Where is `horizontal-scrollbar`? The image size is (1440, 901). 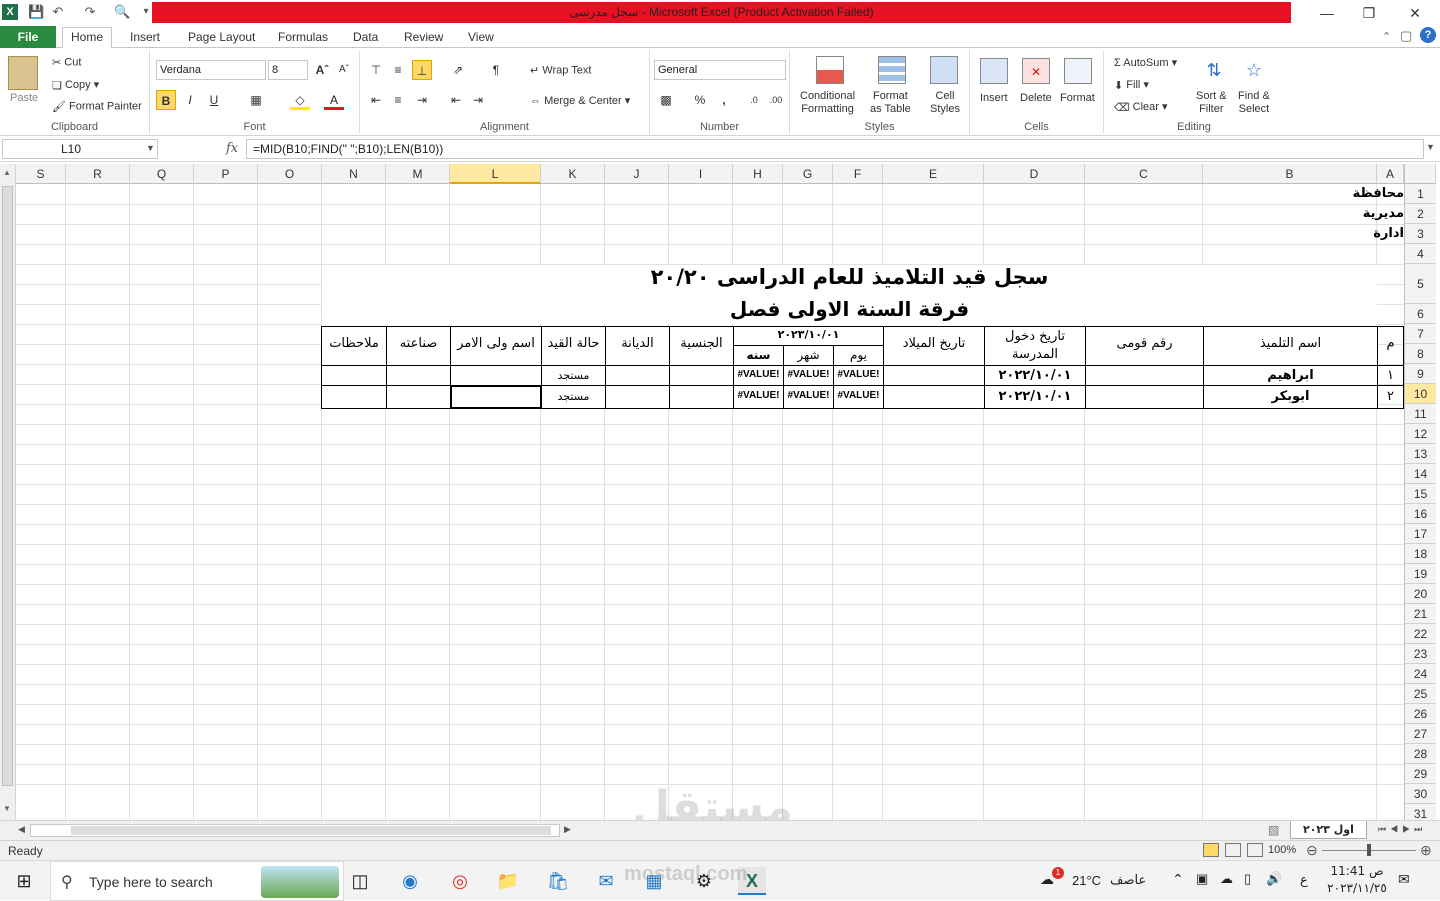
horizontal-scrollbar is located at coordinates (295, 830).